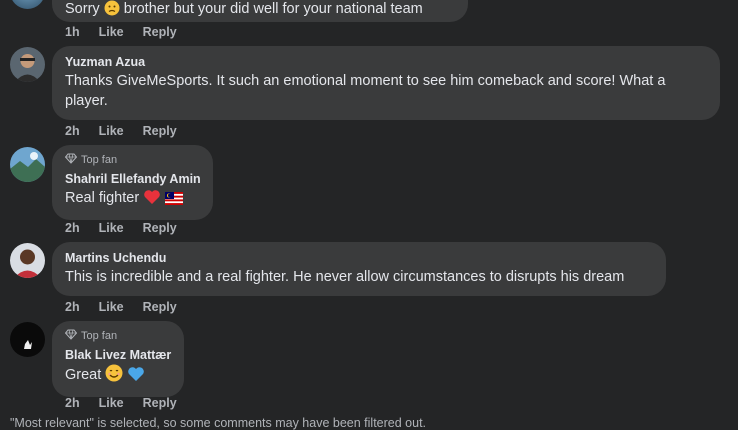 This screenshot has height=430, width=738. I want to click on commenter-name: Shahril Ellefandy Amin, so click(133, 179).